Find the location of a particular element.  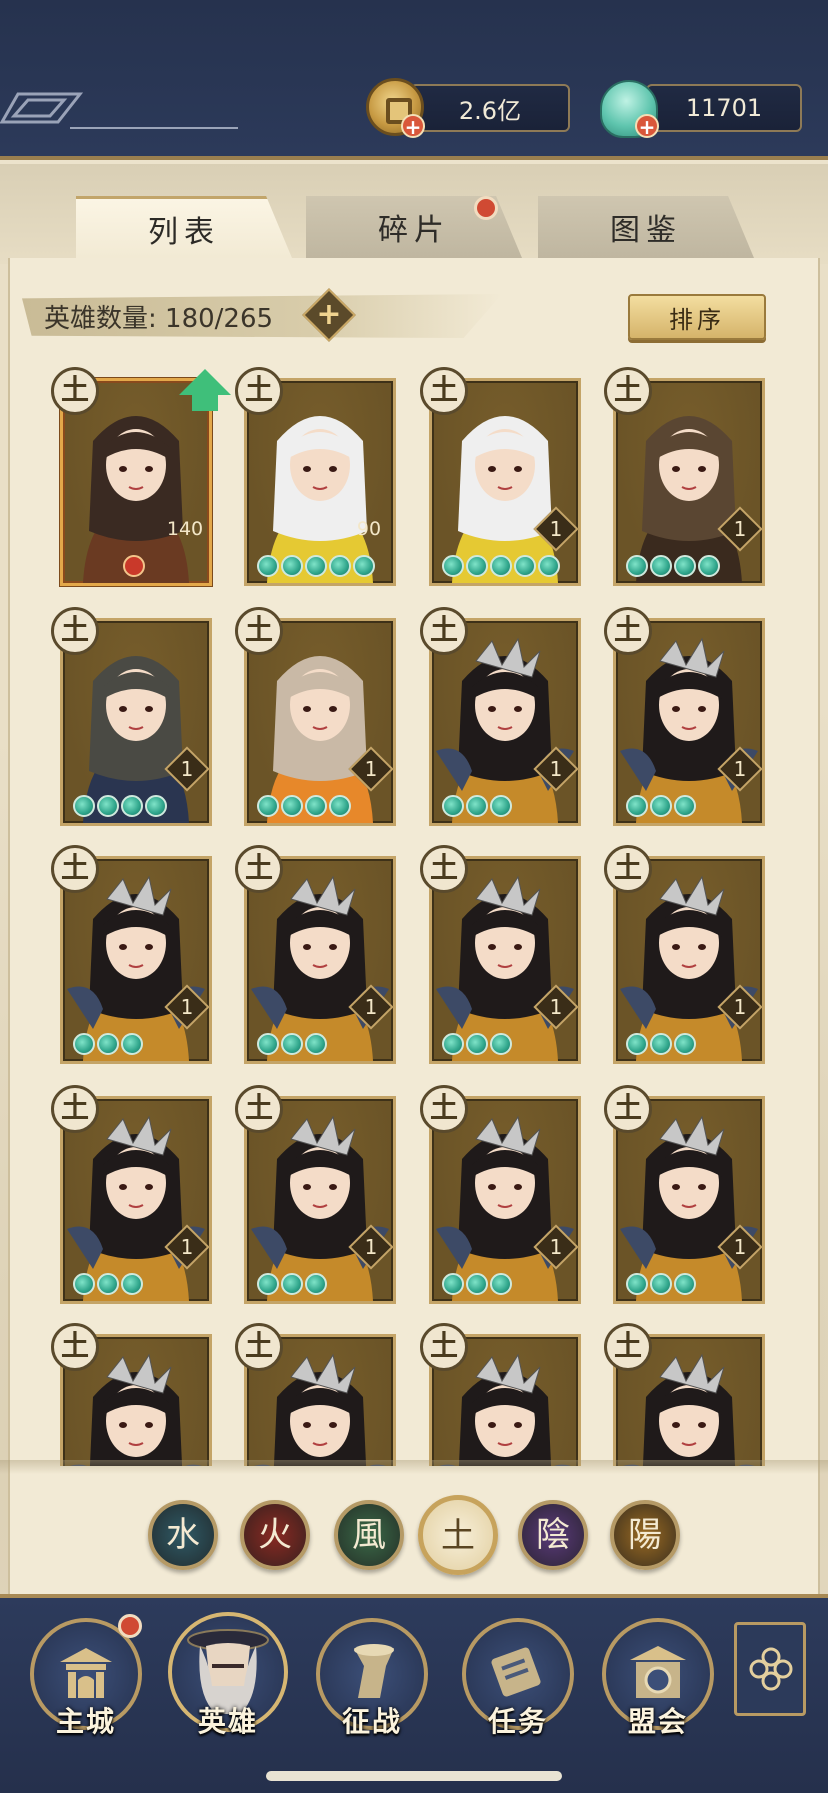

tab-label: 图鉴 is located at coordinates (646, 230).